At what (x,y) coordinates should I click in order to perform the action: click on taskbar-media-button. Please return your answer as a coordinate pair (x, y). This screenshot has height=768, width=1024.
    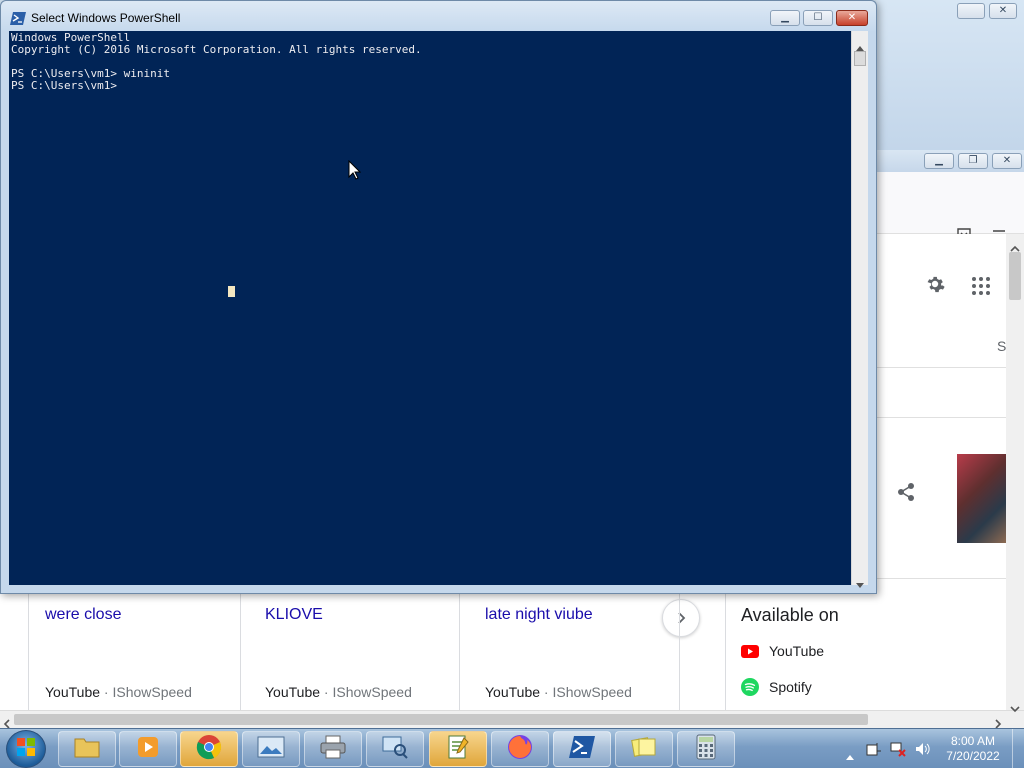
    Looking at the image, I should click on (148, 749).